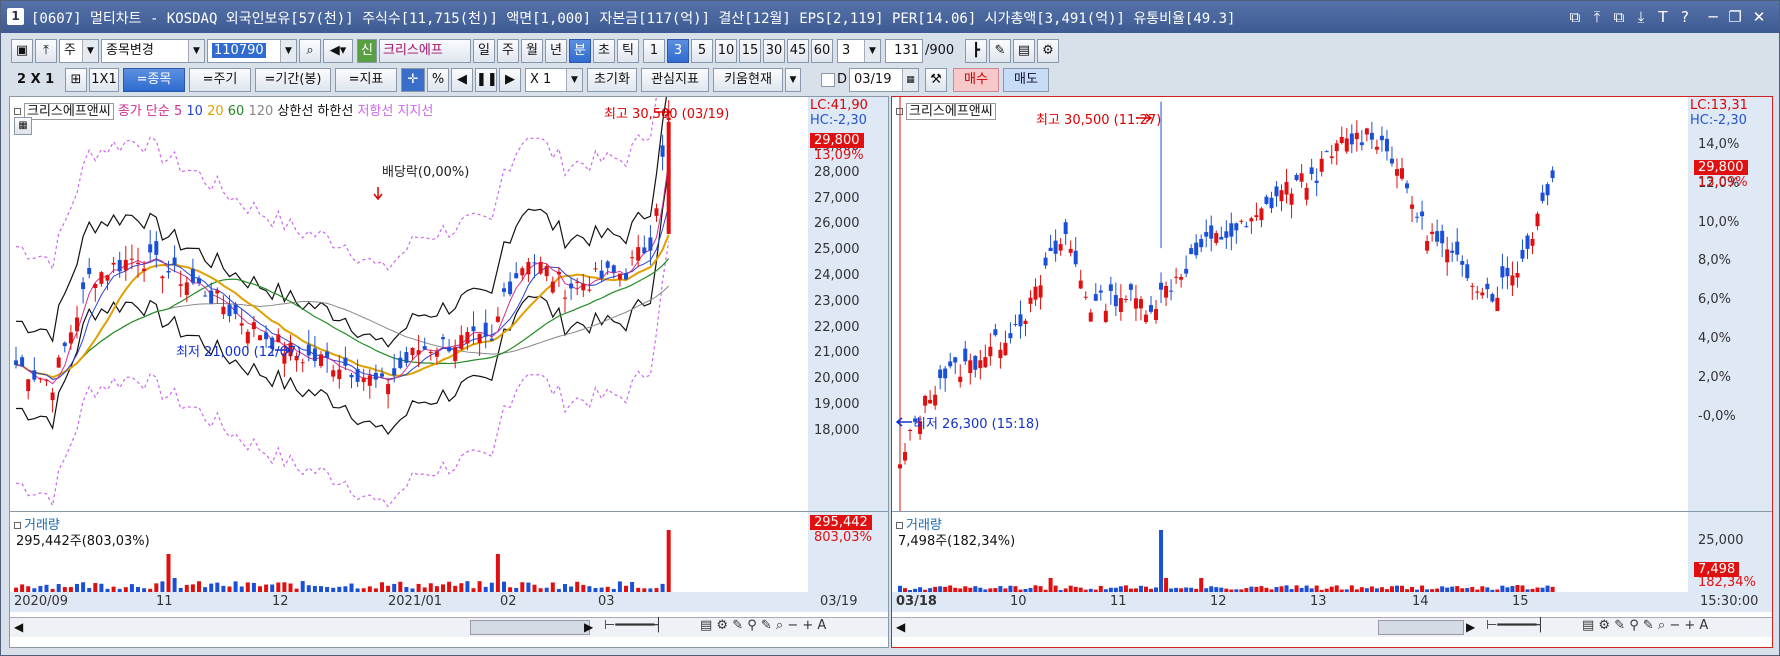  Describe the element at coordinates (532, 51) in the screenshot. I see `period-month: 월` at that location.